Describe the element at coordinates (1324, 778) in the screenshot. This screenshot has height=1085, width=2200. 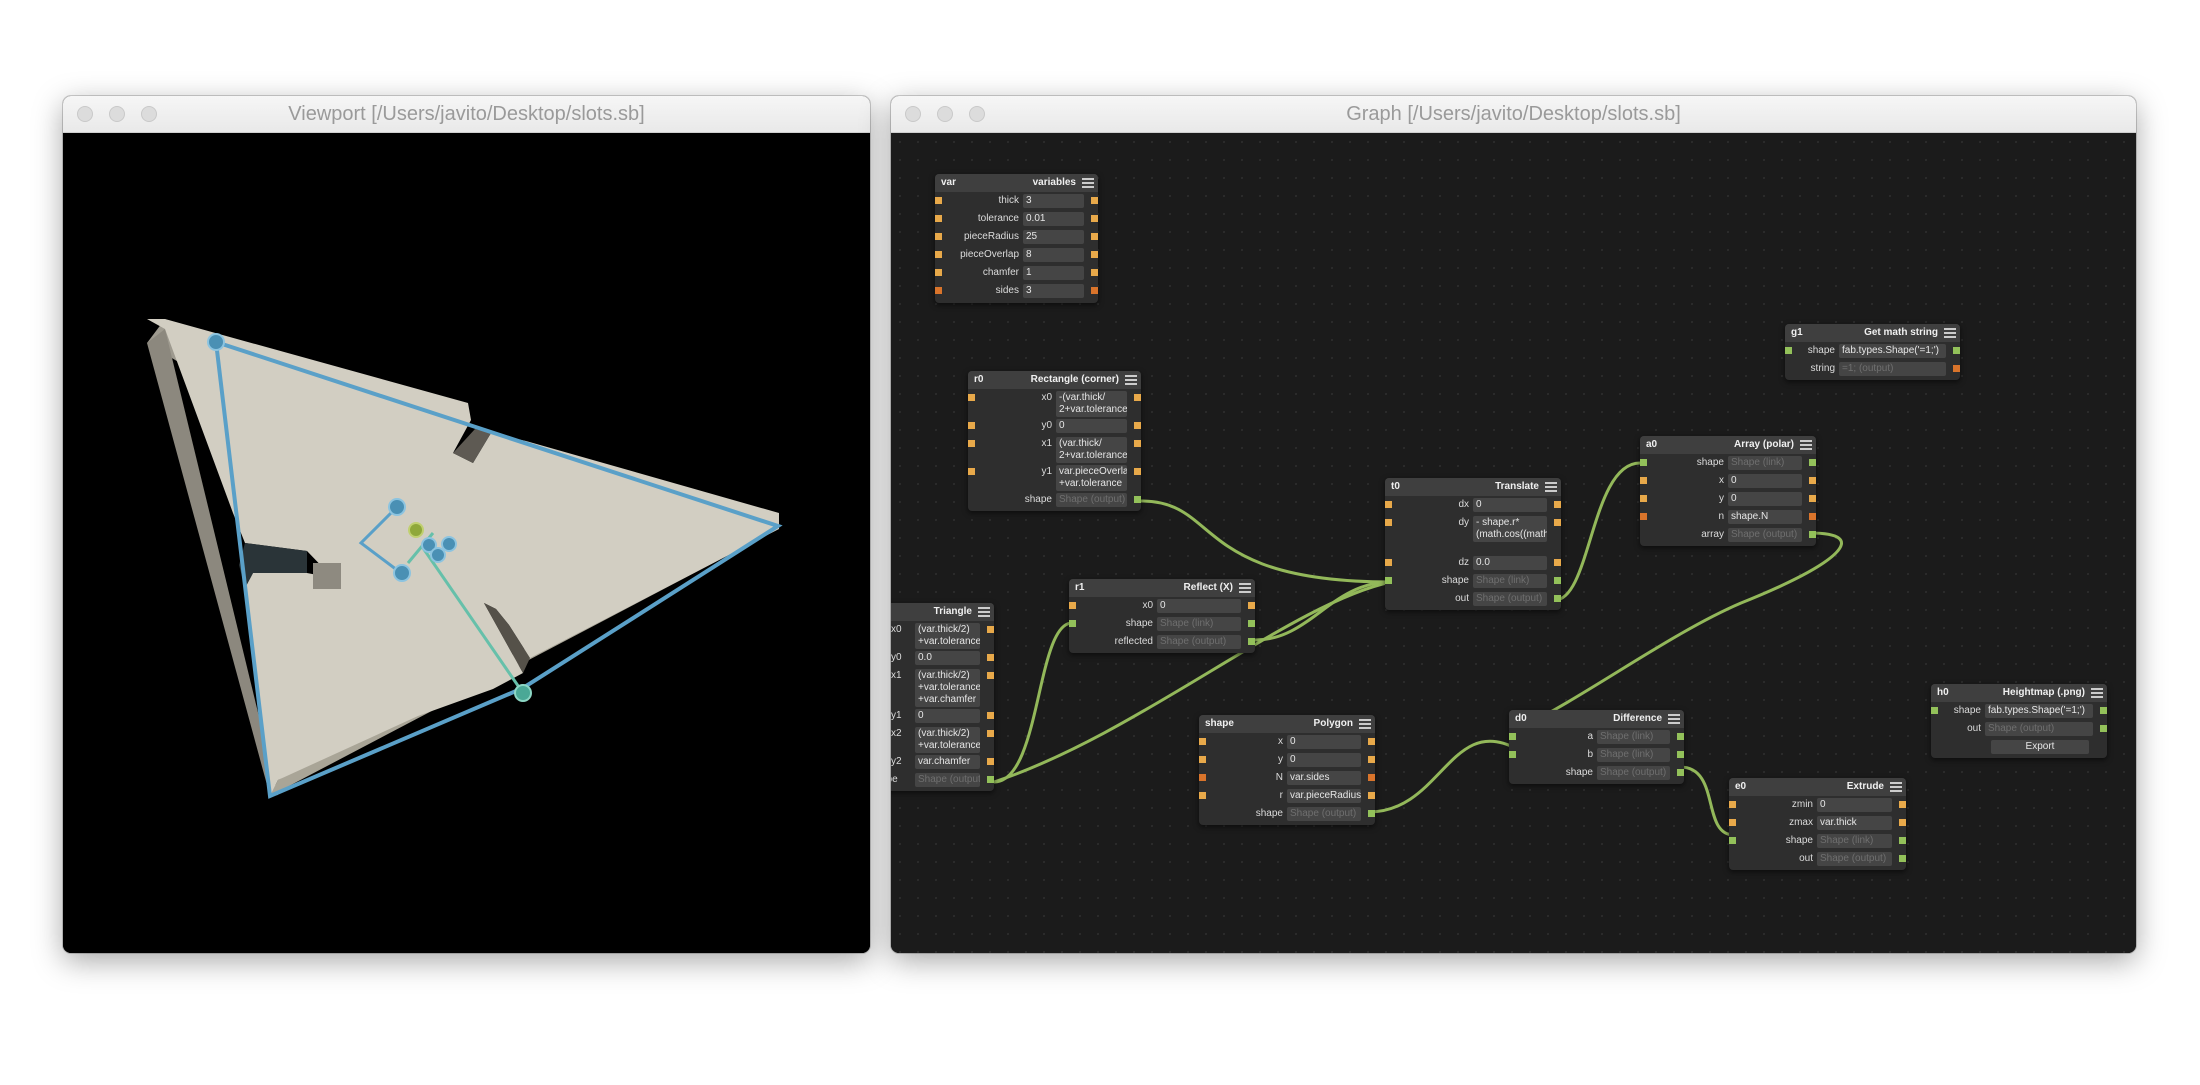
I see `row-value-field: var.sides` at that location.